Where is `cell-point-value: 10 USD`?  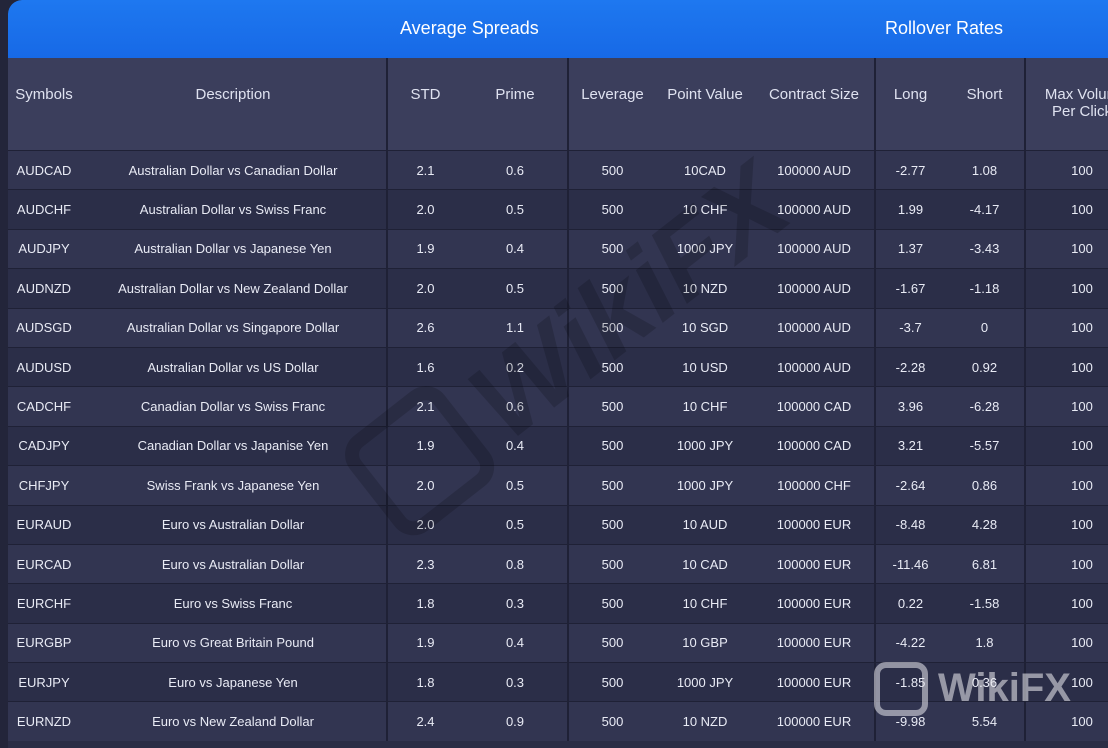
cell-point-value: 10 USD is located at coordinates (705, 366).